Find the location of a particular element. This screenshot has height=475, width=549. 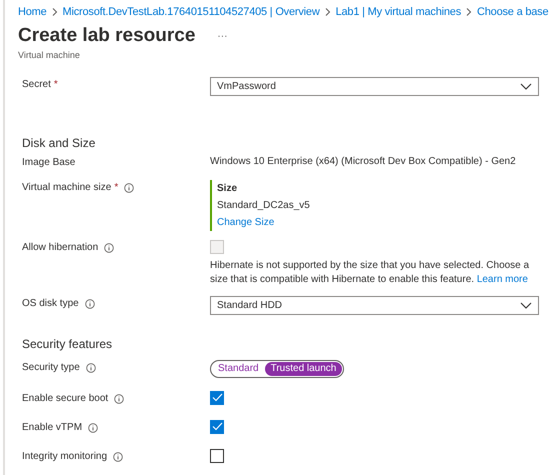

more-button: ··· is located at coordinates (222, 36).